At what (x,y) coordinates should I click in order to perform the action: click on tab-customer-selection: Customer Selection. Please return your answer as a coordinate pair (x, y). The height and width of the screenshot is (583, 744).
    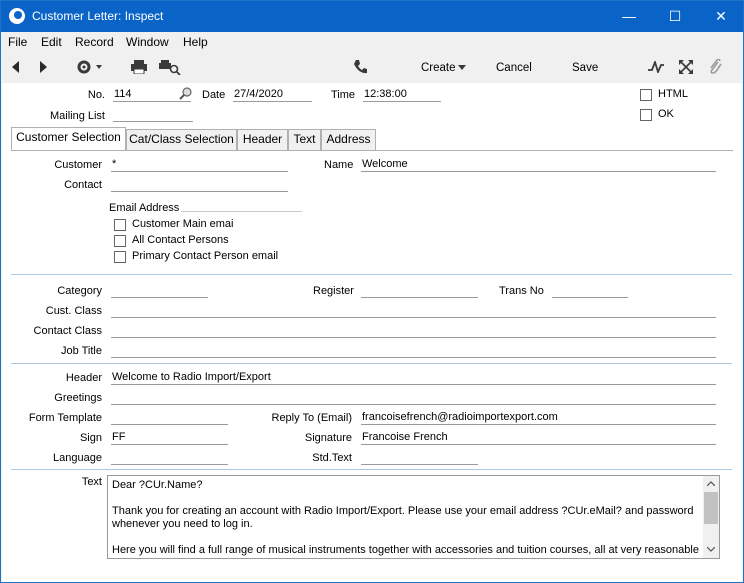
    Looking at the image, I should click on (68, 139).